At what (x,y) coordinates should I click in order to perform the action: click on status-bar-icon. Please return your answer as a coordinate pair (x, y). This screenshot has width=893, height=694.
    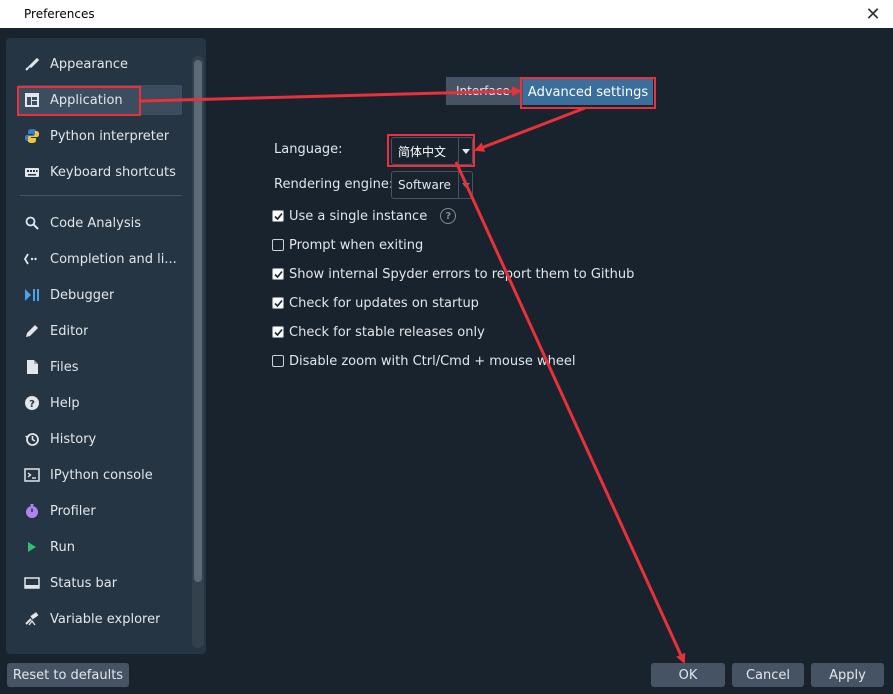
    Looking at the image, I should click on (32, 583).